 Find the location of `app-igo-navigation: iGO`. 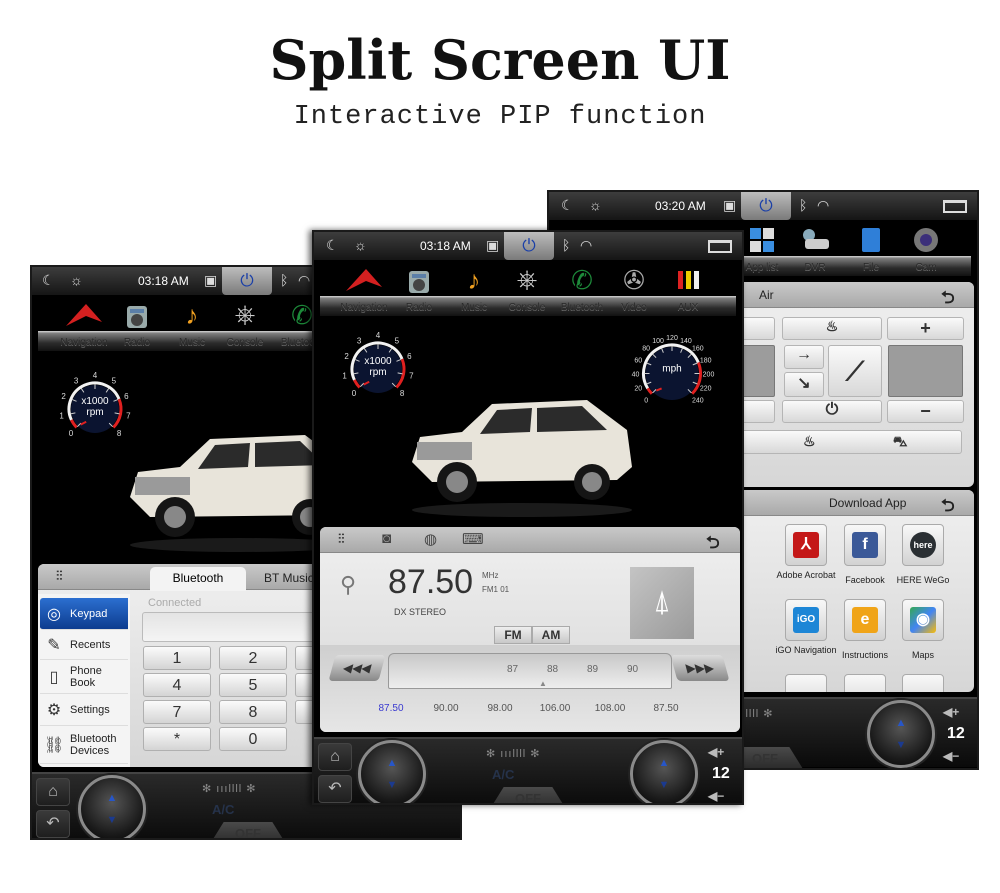

app-igo-navigation: iGO is located at coordinates (806, 620).